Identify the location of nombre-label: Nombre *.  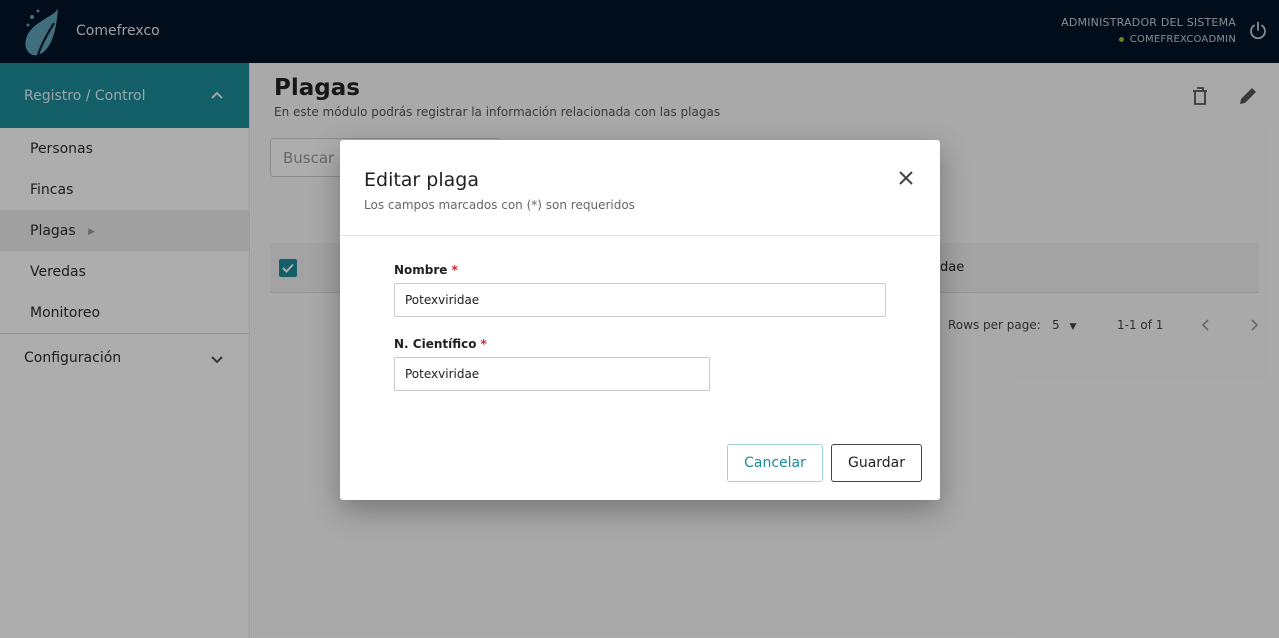
(426, 270).